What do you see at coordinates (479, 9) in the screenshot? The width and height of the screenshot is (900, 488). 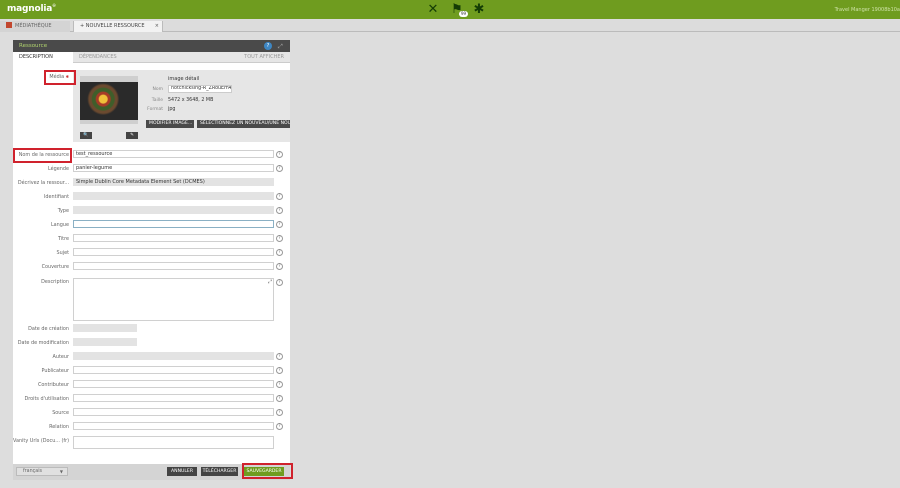 I see `apps-icon: ✱` at bounding box center [479, 9].